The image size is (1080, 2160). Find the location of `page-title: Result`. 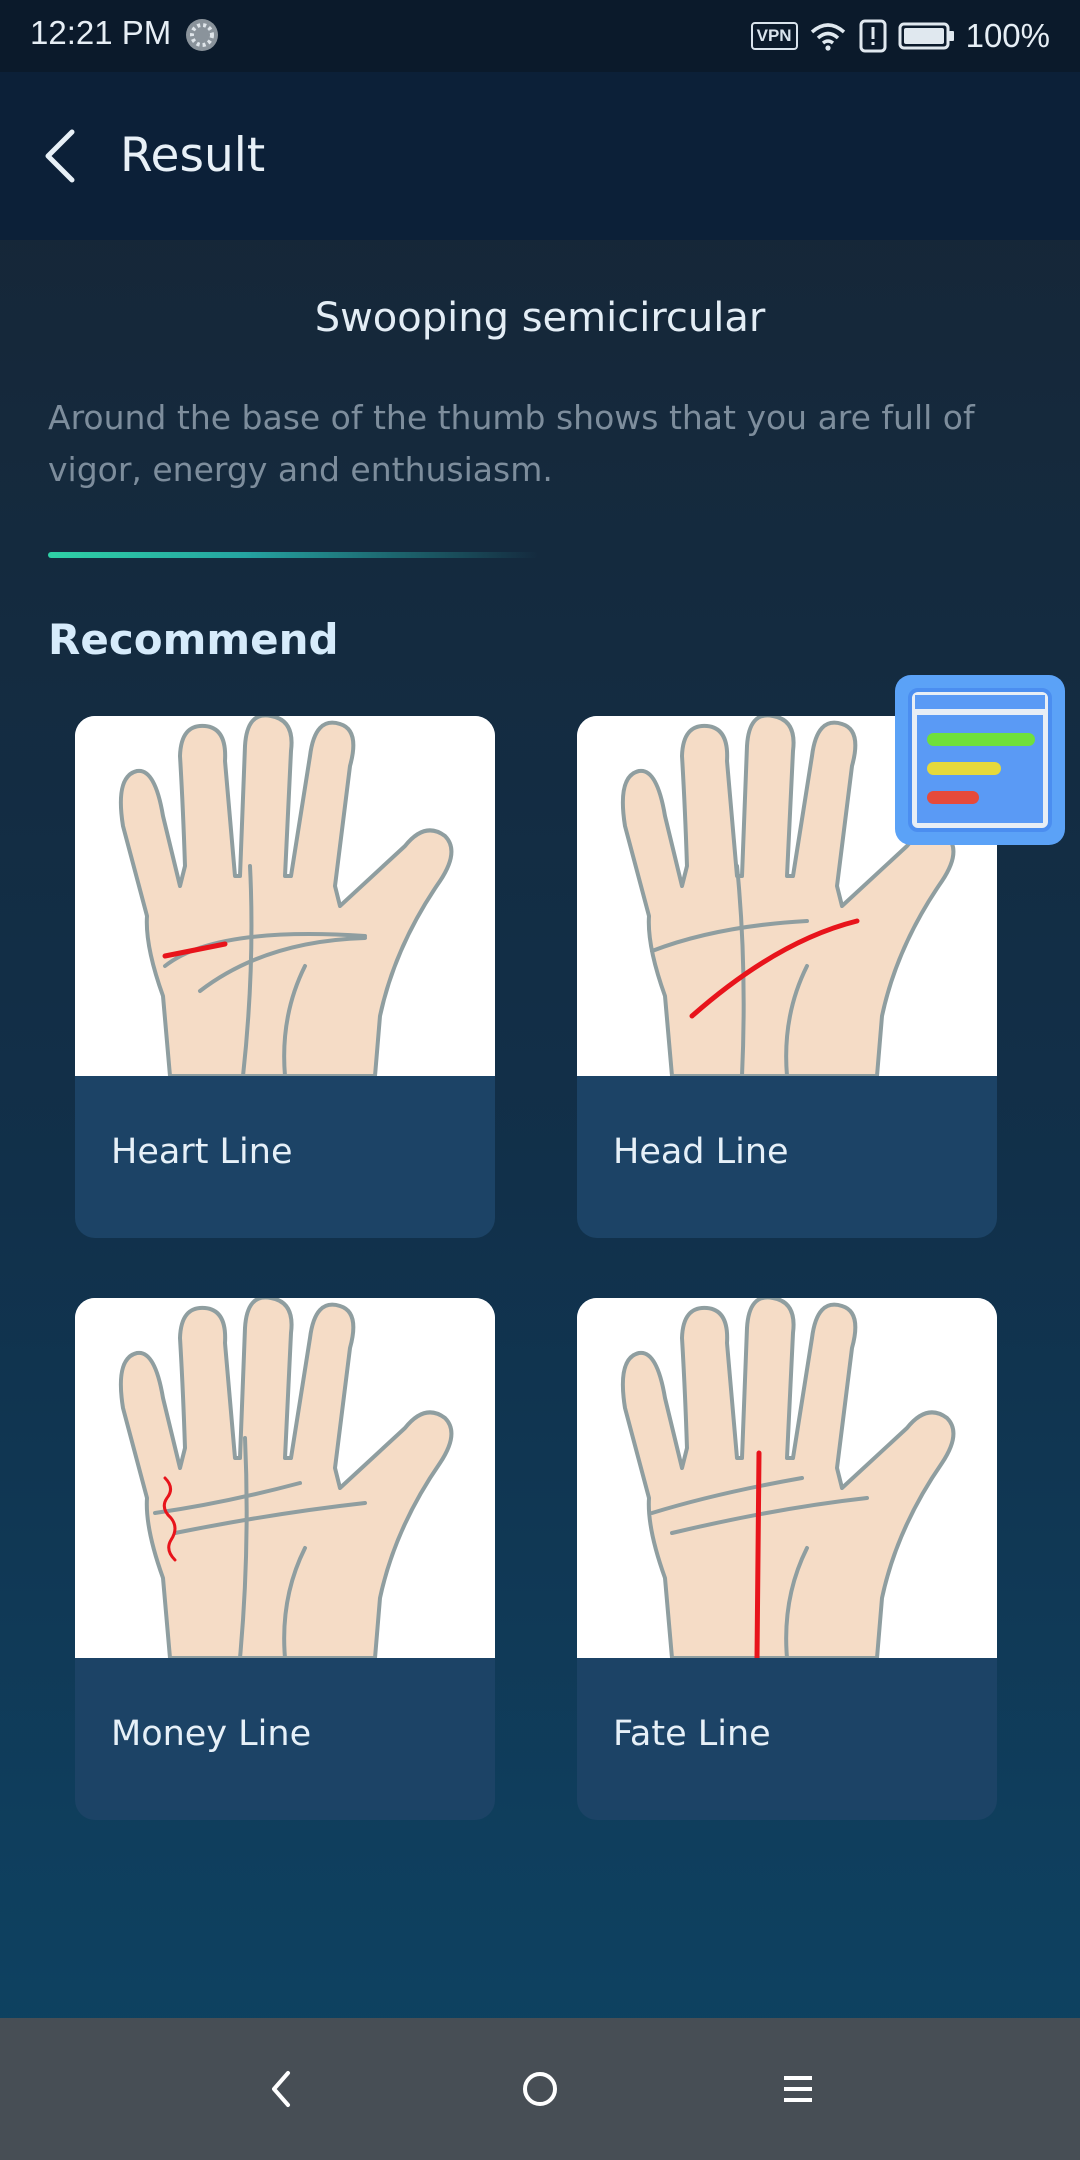

page-title: Result is located at coordinates (193, 155).